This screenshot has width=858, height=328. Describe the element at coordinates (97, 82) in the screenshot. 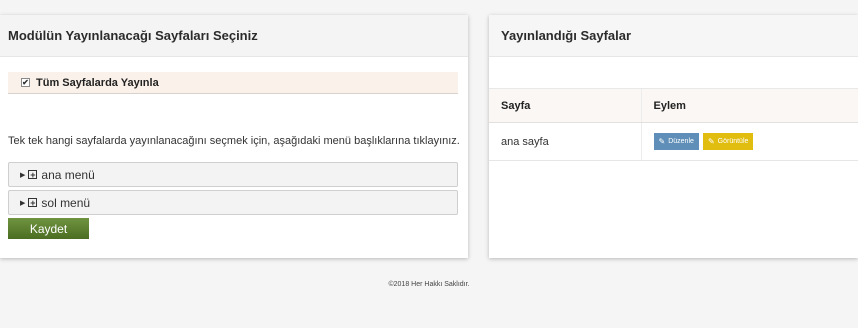

I see `publish-all-pages-label: Tüm Sayfalarda Yayınla` at that location.